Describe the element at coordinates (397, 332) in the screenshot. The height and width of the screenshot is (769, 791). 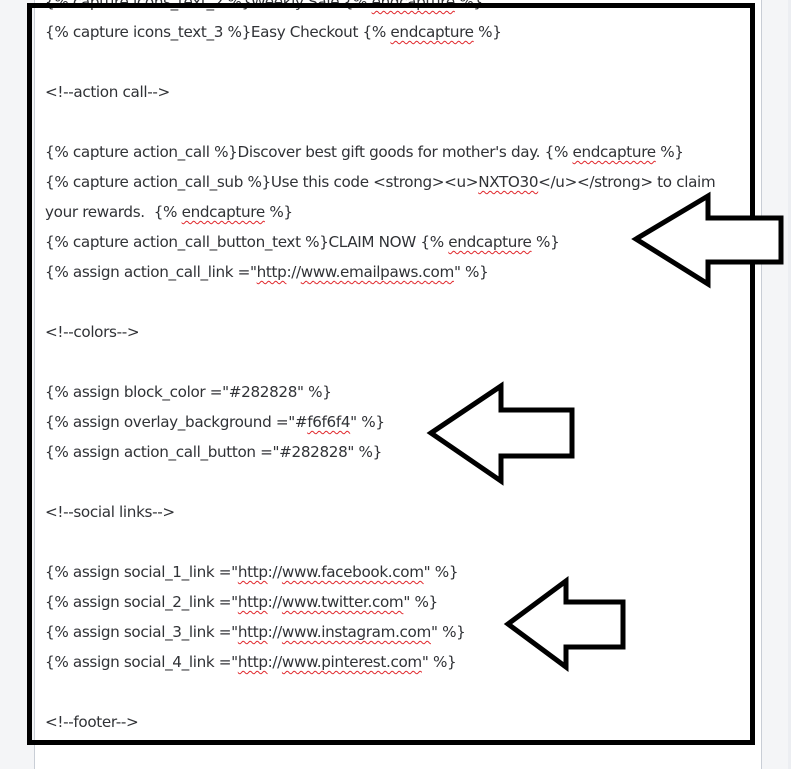
I see `code-line: <!--colors-->` at that location.